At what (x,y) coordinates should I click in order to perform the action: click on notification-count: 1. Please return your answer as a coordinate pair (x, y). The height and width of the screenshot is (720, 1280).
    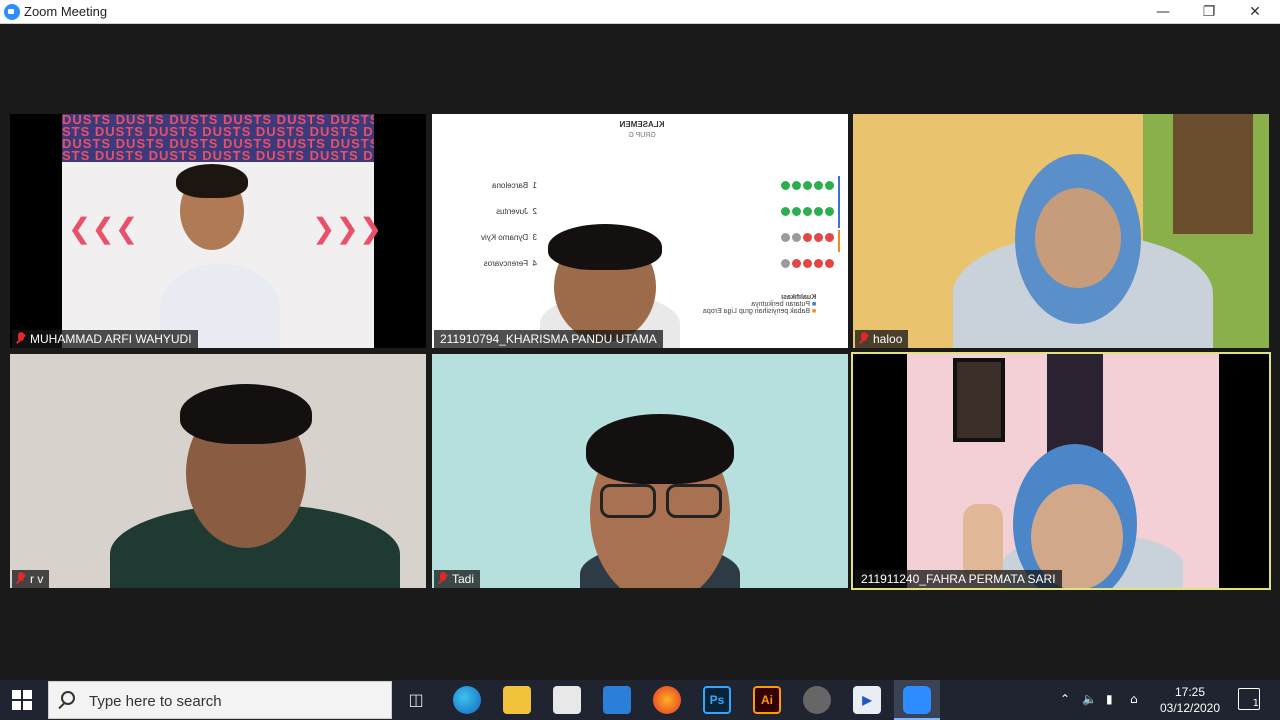
    Looking at the image, I should click on (1255, 703).